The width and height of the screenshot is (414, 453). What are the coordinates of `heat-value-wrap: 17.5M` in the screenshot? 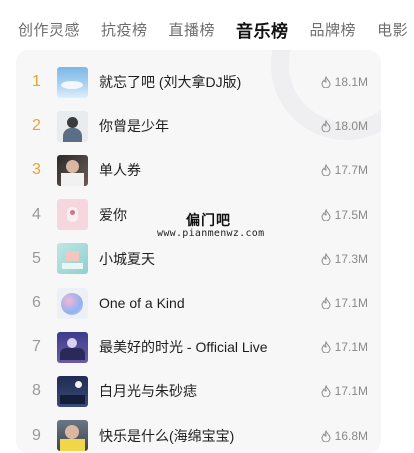 It's located at (346, 215).